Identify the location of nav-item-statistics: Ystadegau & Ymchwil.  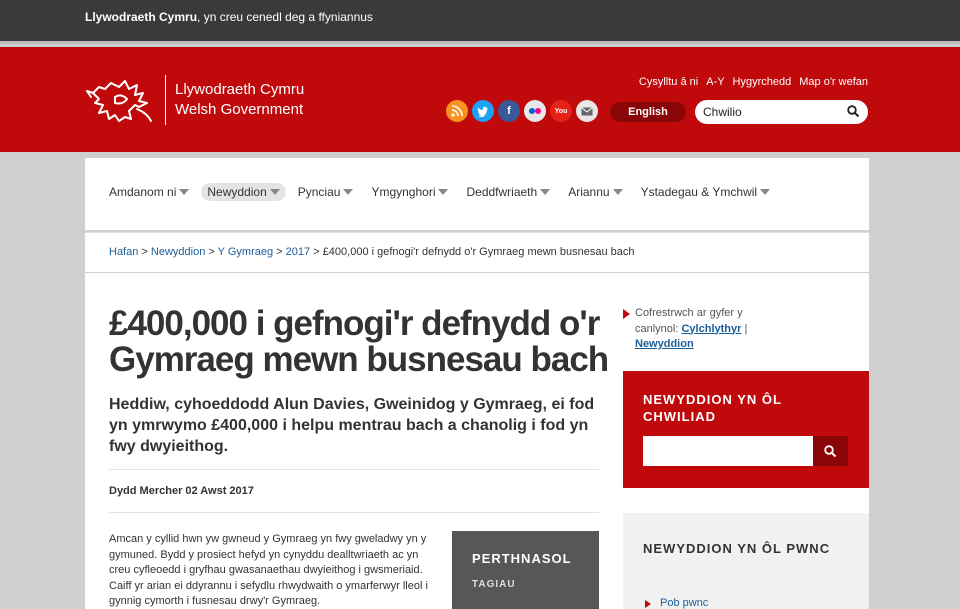
(706, 192).